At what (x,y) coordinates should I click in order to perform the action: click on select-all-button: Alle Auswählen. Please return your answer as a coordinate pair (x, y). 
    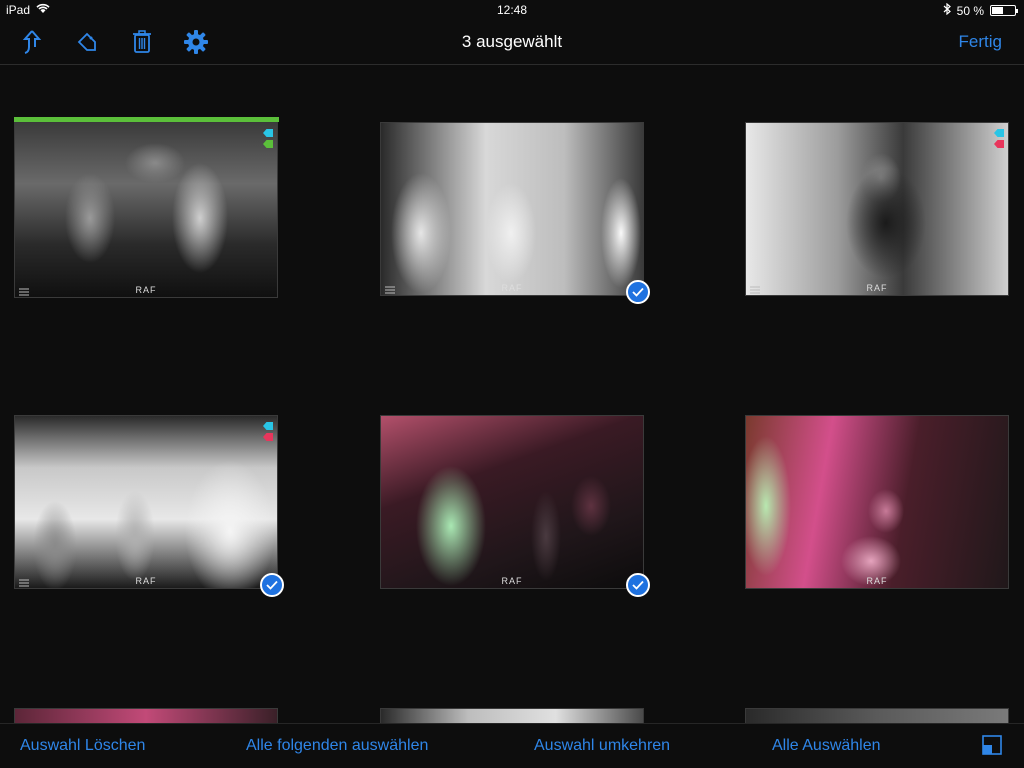
    Looking at the image, I should click on (826, 746).